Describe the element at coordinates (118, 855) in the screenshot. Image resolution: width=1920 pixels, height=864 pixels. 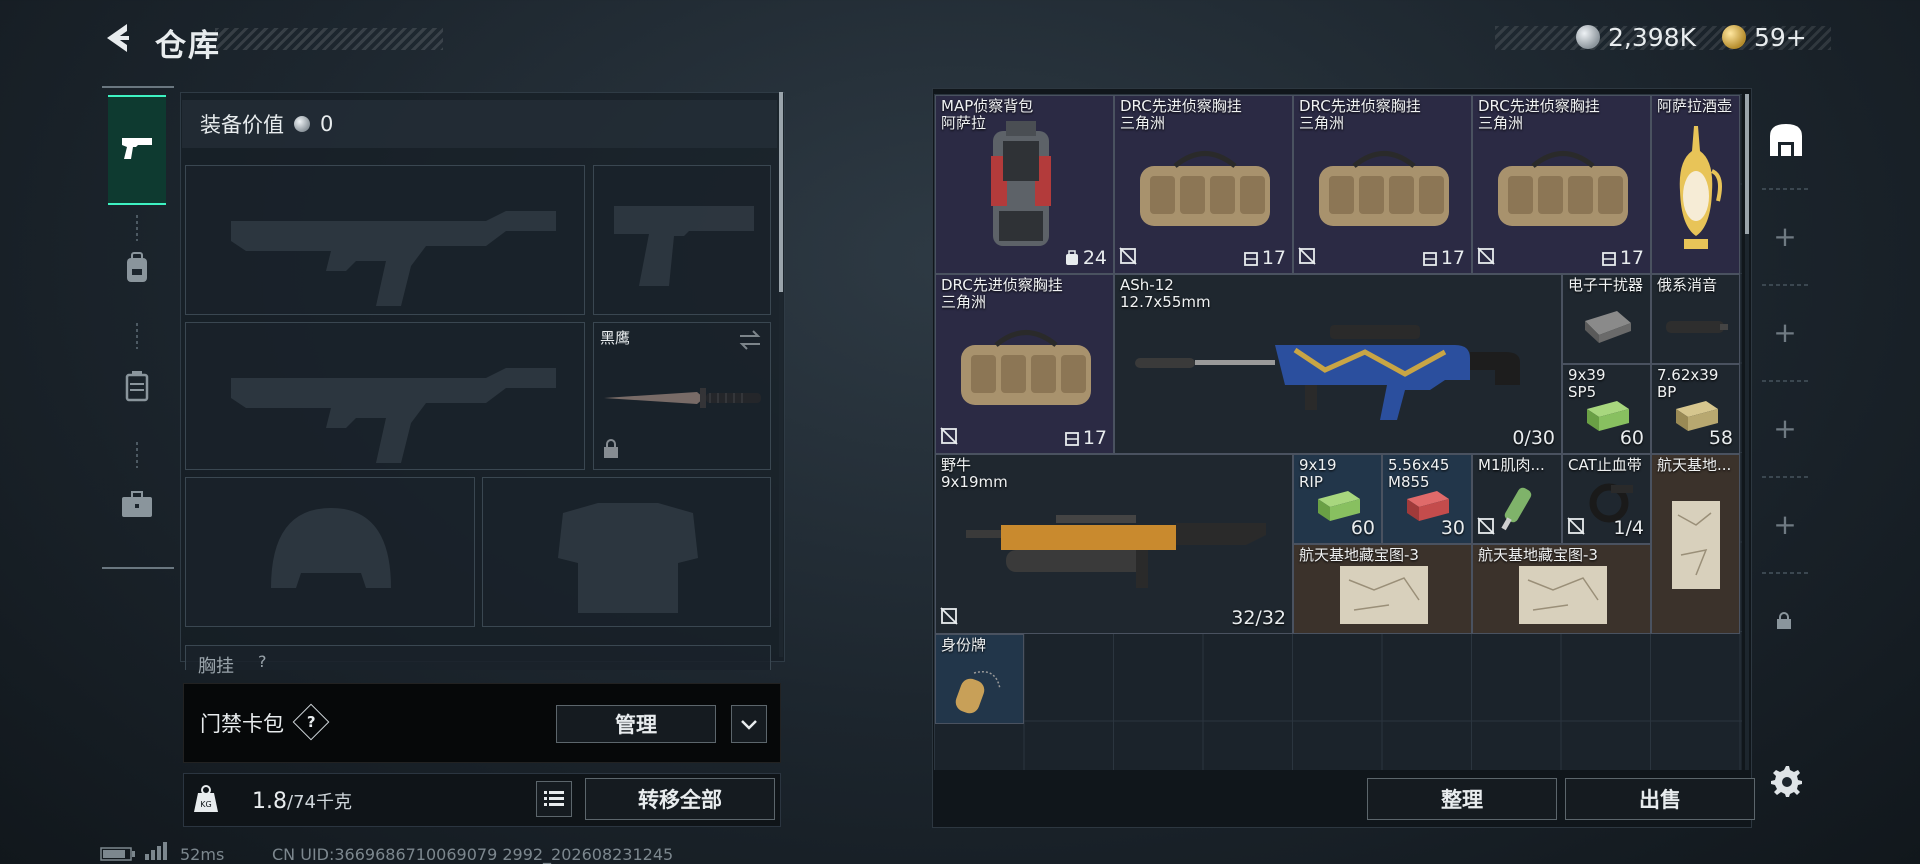
I see `battery-icon` at that location.